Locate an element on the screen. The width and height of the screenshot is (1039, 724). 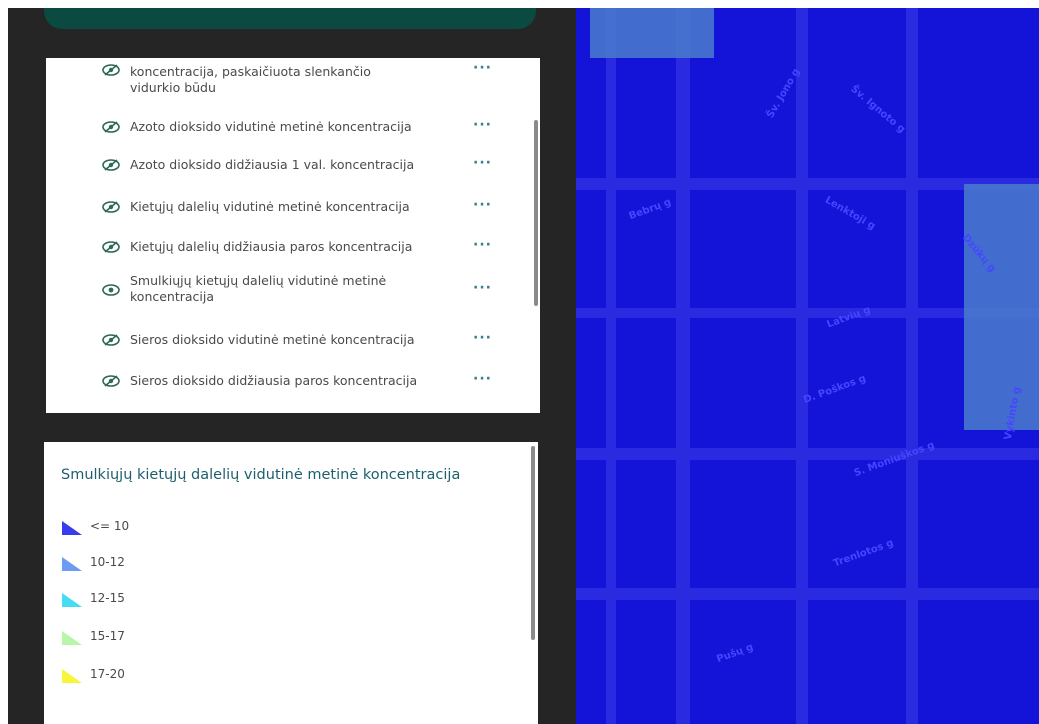
street-label: Pušų g is located at coordinates (735, 653).